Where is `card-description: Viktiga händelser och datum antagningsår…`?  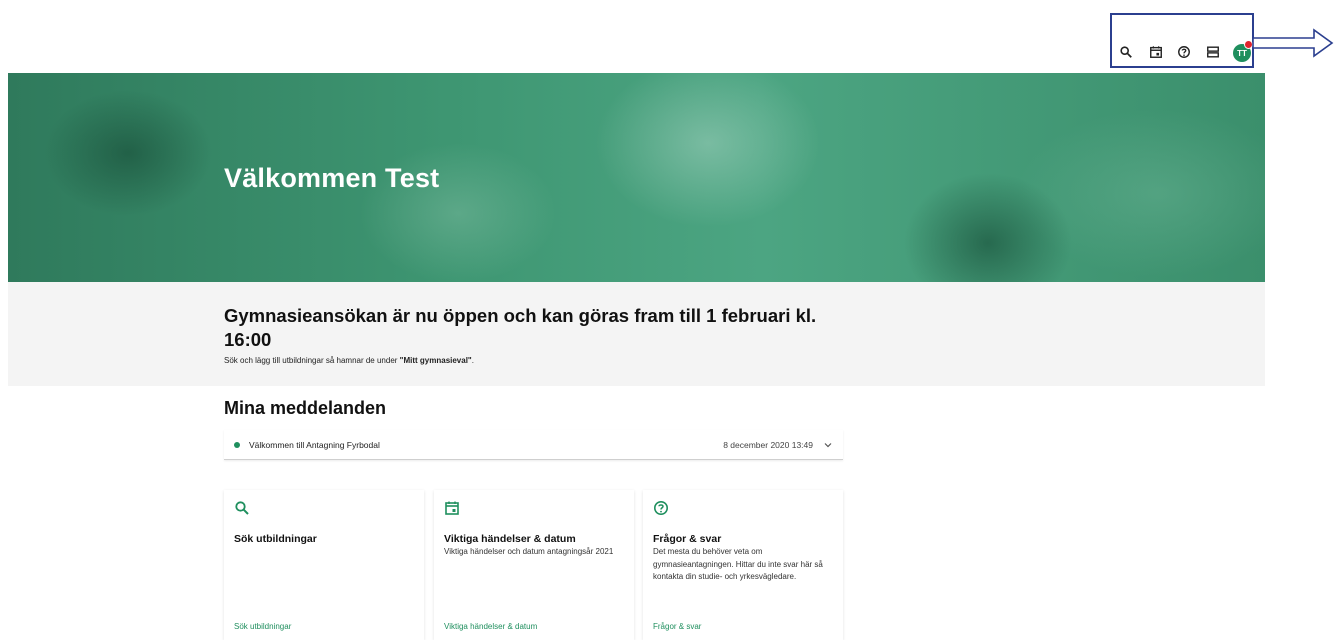
card-description: Viktiga händelser och datum antagningsår… is located at coordinates (529, 551).